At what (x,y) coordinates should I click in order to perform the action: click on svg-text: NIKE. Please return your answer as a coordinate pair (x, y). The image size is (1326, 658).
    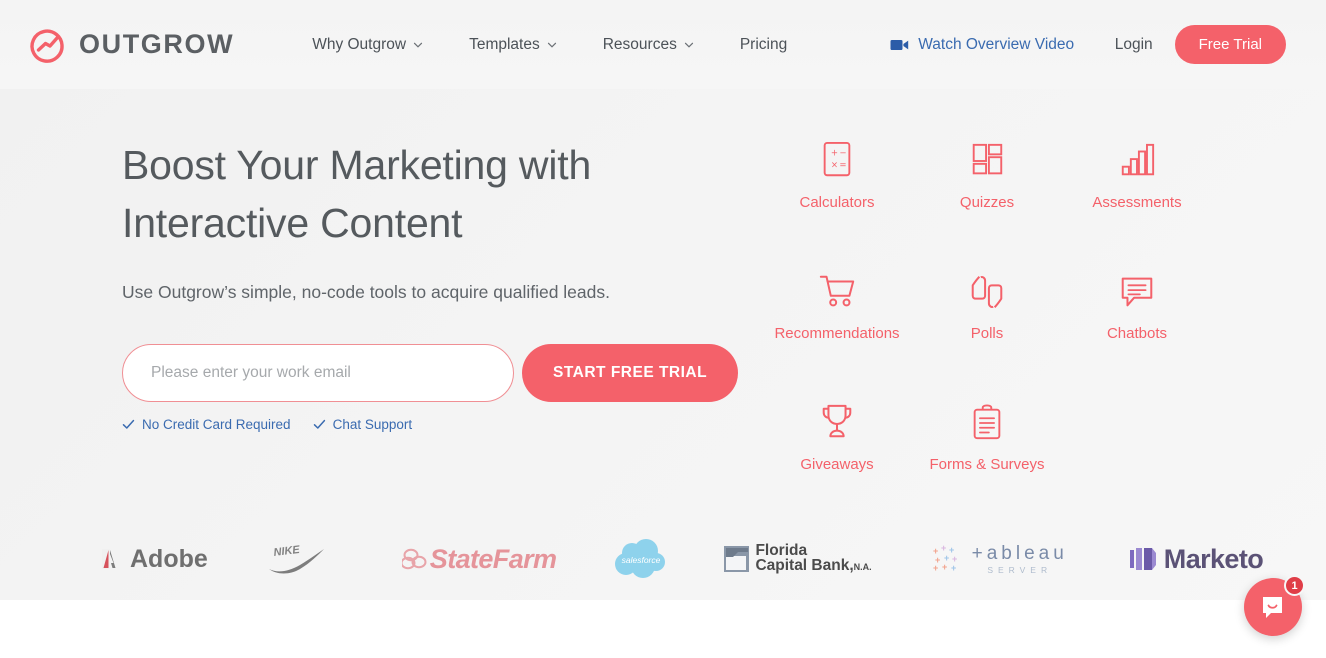
    Looking at the image, I should click on (287, 551).